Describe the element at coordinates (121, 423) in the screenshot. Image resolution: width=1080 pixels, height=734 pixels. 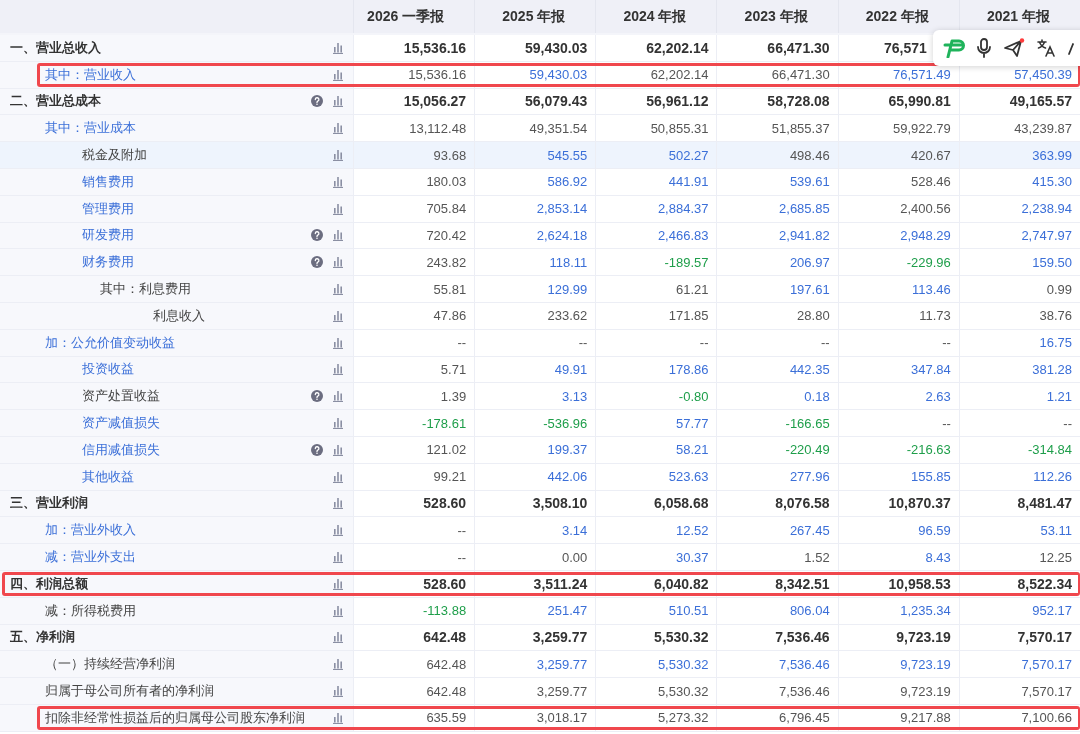
I see `row-label-link: 资产减值损失` at that location.